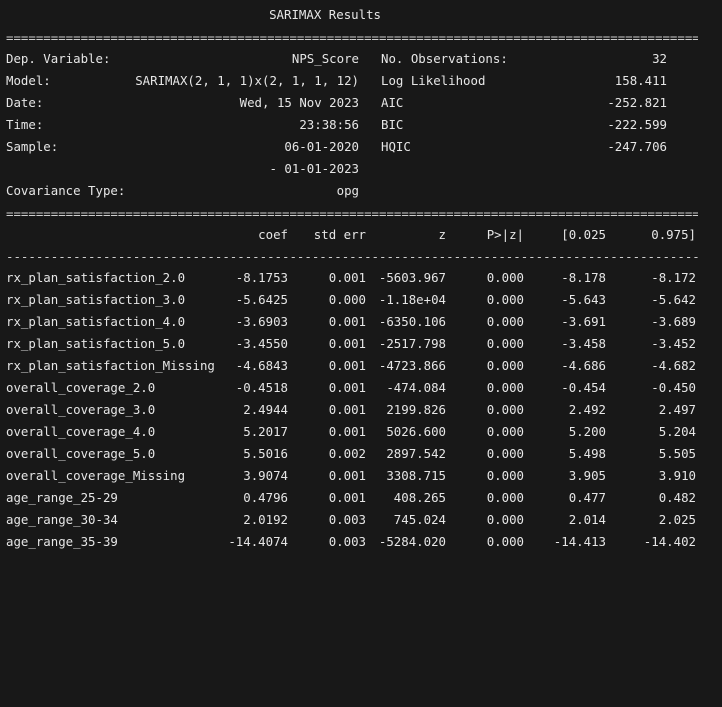  I want to click on std-err-value: 0.000, so click(347, 299).